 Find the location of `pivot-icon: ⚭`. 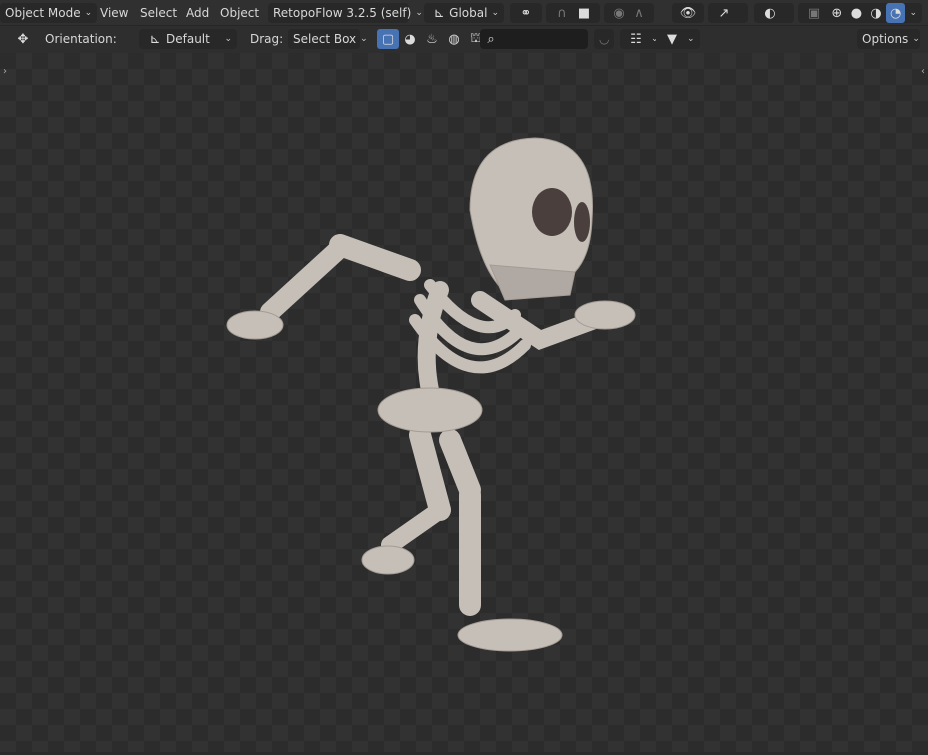

pivot-icon: ⚭ is located at coordinates (526, 13).